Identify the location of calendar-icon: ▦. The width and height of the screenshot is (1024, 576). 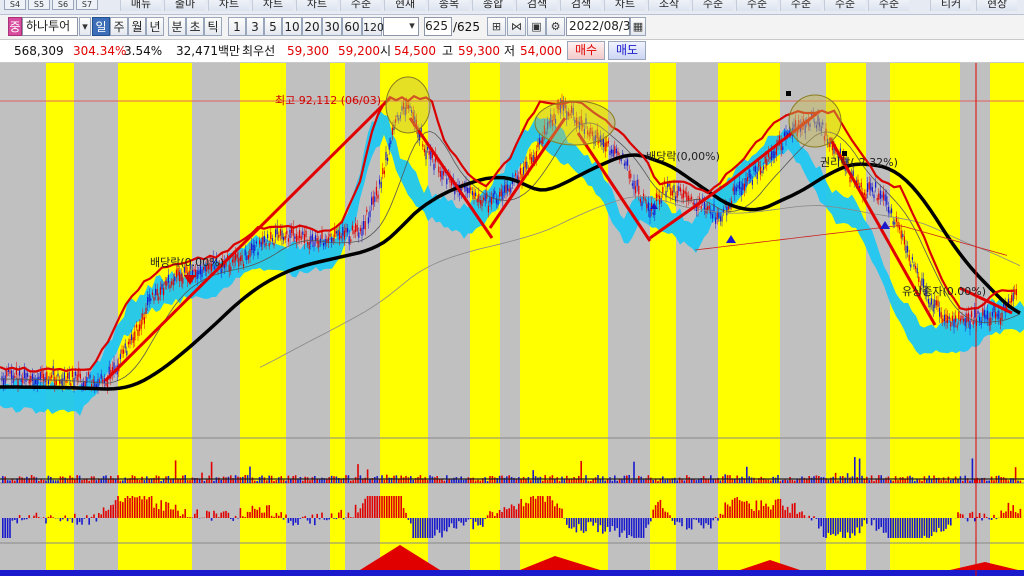
(638, 26).